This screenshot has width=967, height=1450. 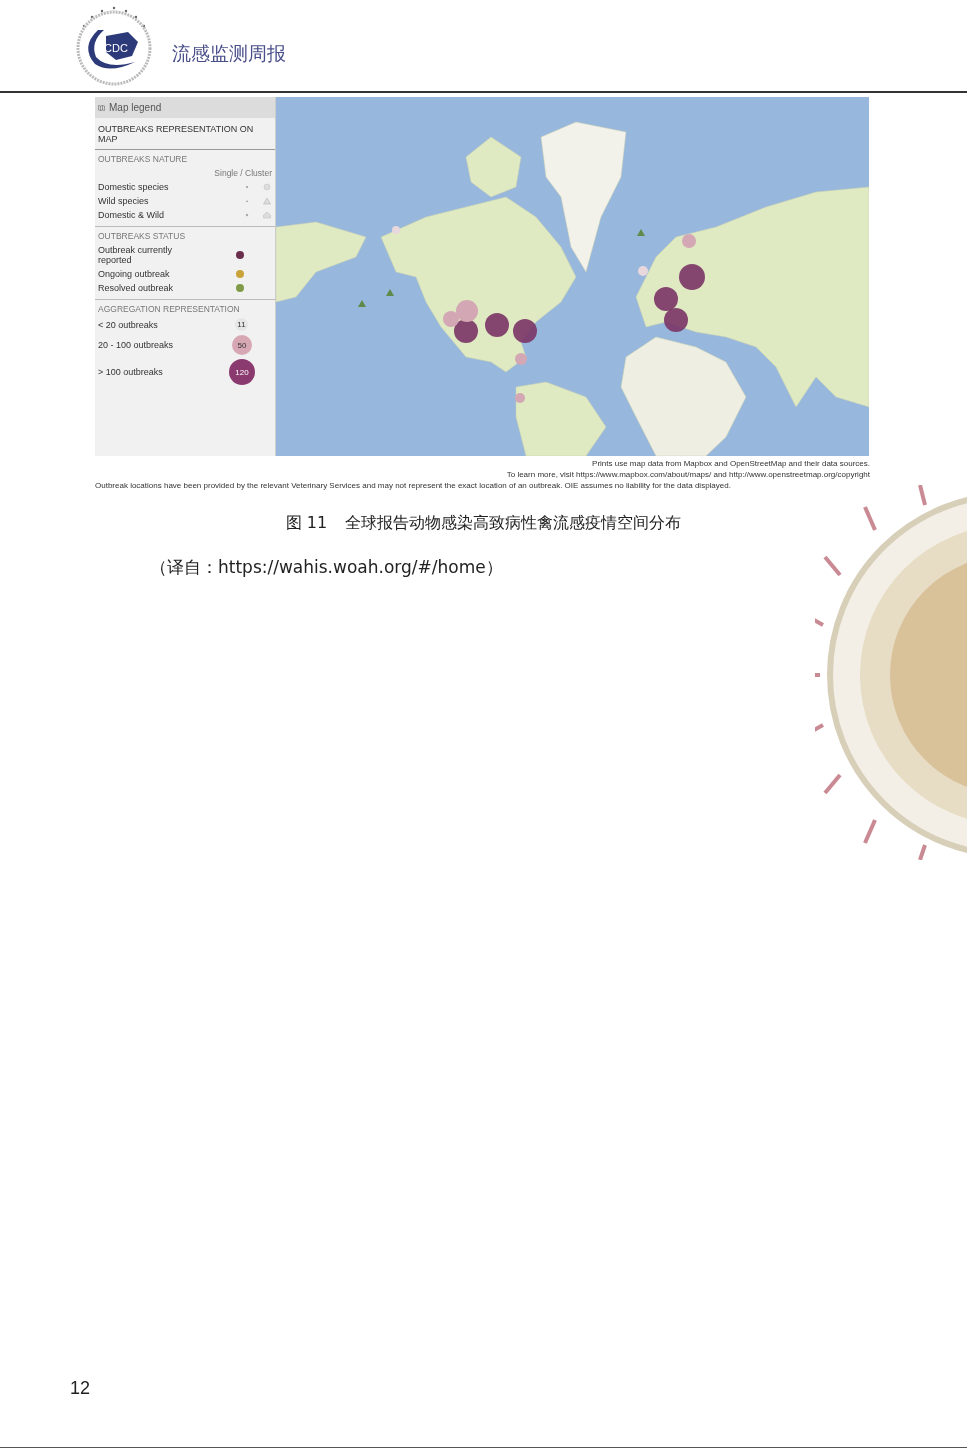 What do you see at coordinates (80, 1388) in the screenshot?
I see `page-number: 12` at bounding box center [80, 1388].